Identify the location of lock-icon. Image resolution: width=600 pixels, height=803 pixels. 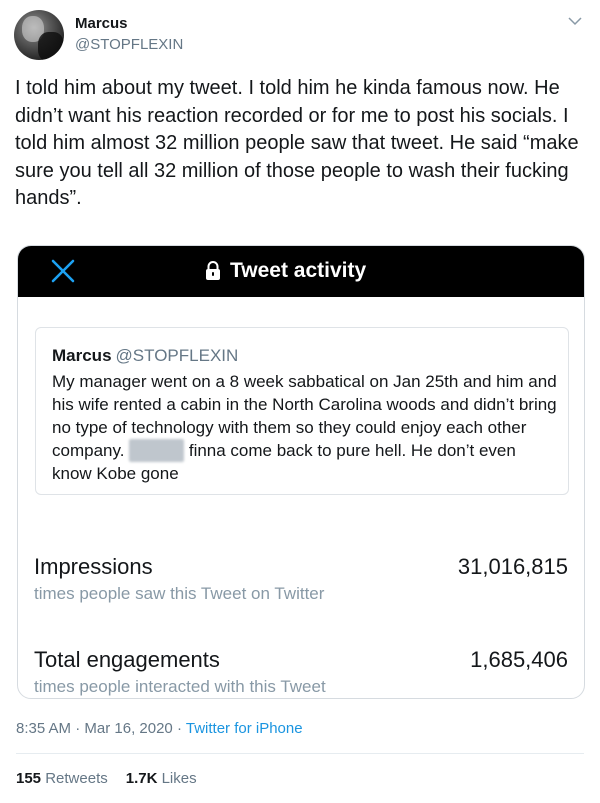
(213, 270).